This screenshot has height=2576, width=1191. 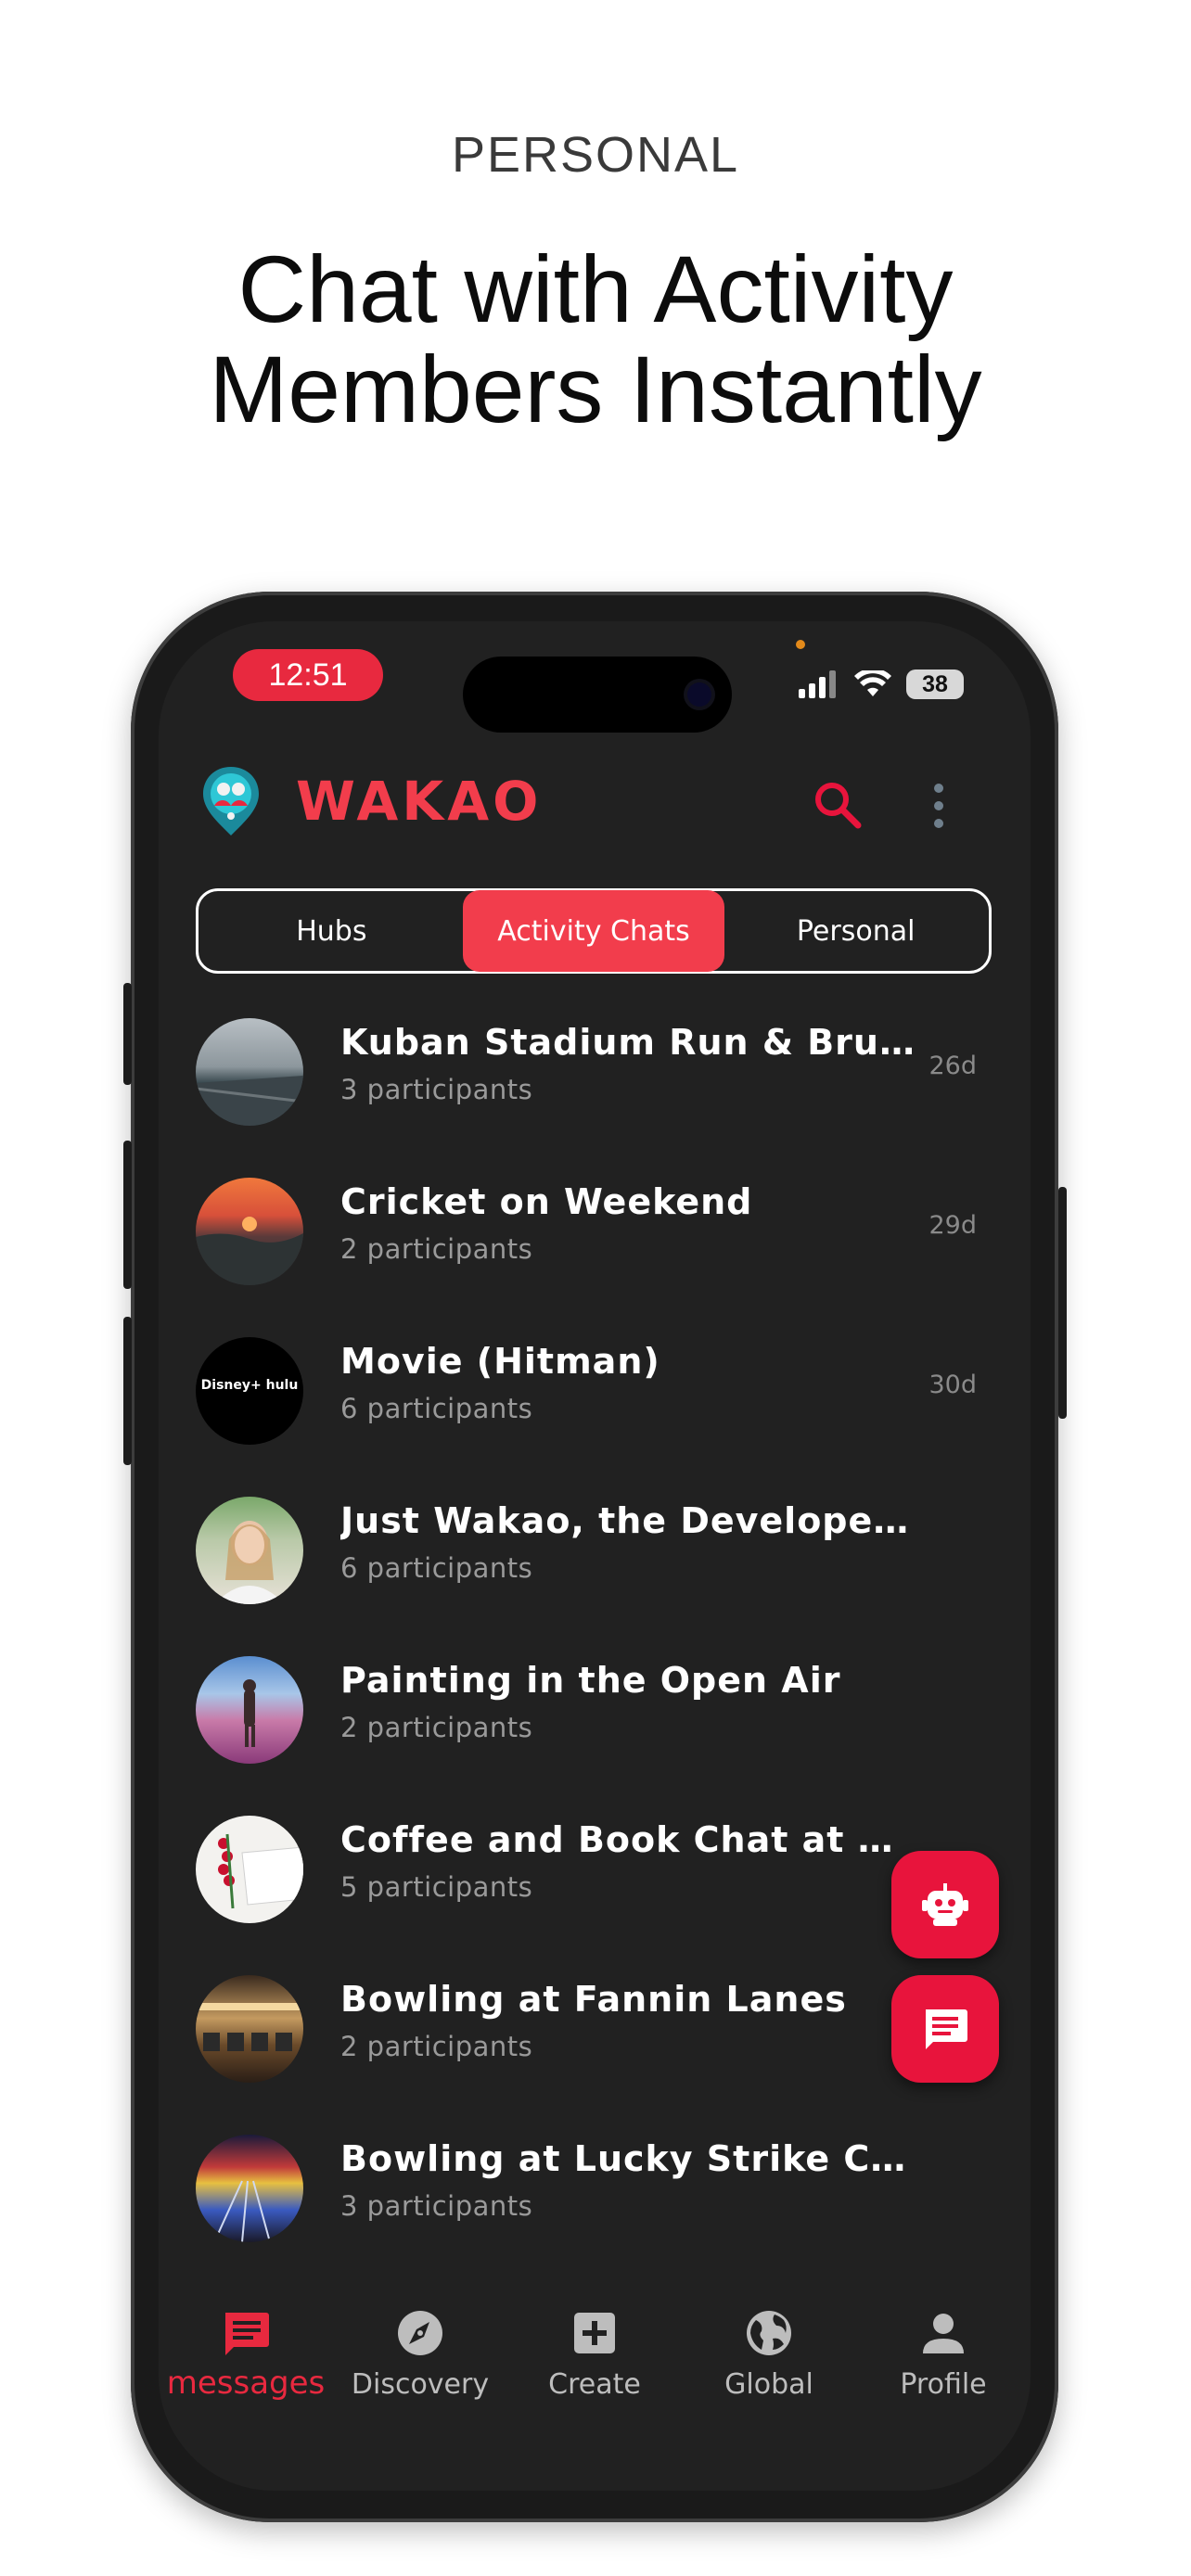 What do you see at coordinates (817, 684) in the screenshot?
I see `signal-icon` at bounding box center [817, 684].